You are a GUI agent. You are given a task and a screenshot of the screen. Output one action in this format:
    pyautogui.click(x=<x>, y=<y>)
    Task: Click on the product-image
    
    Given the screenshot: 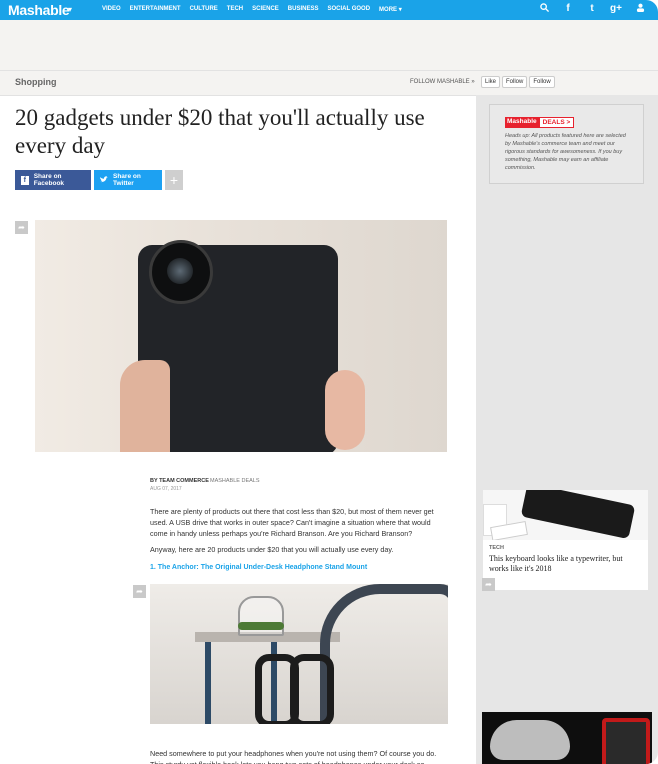 What is the action you would take?
    pyautogui.click(x=299, y=654)
    